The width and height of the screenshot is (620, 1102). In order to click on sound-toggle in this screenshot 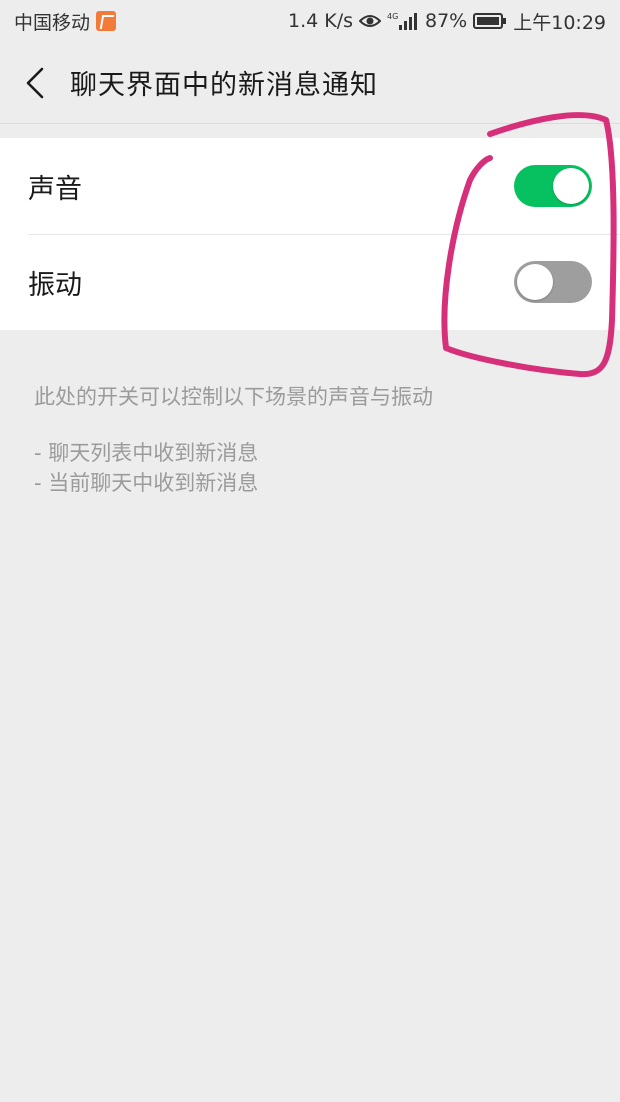, I will do `click(553, 186)`.